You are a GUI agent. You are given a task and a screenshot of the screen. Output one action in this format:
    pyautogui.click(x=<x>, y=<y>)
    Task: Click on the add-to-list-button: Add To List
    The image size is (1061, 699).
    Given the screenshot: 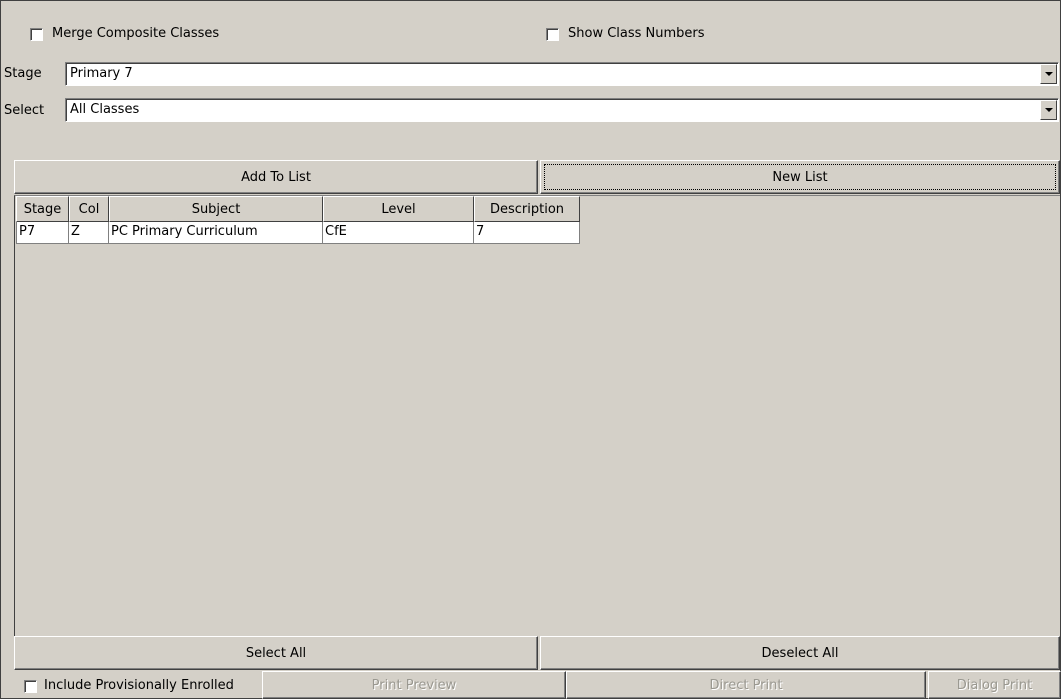 What is the action you would take?
    pyautogui.click(x=276, y=177)
    